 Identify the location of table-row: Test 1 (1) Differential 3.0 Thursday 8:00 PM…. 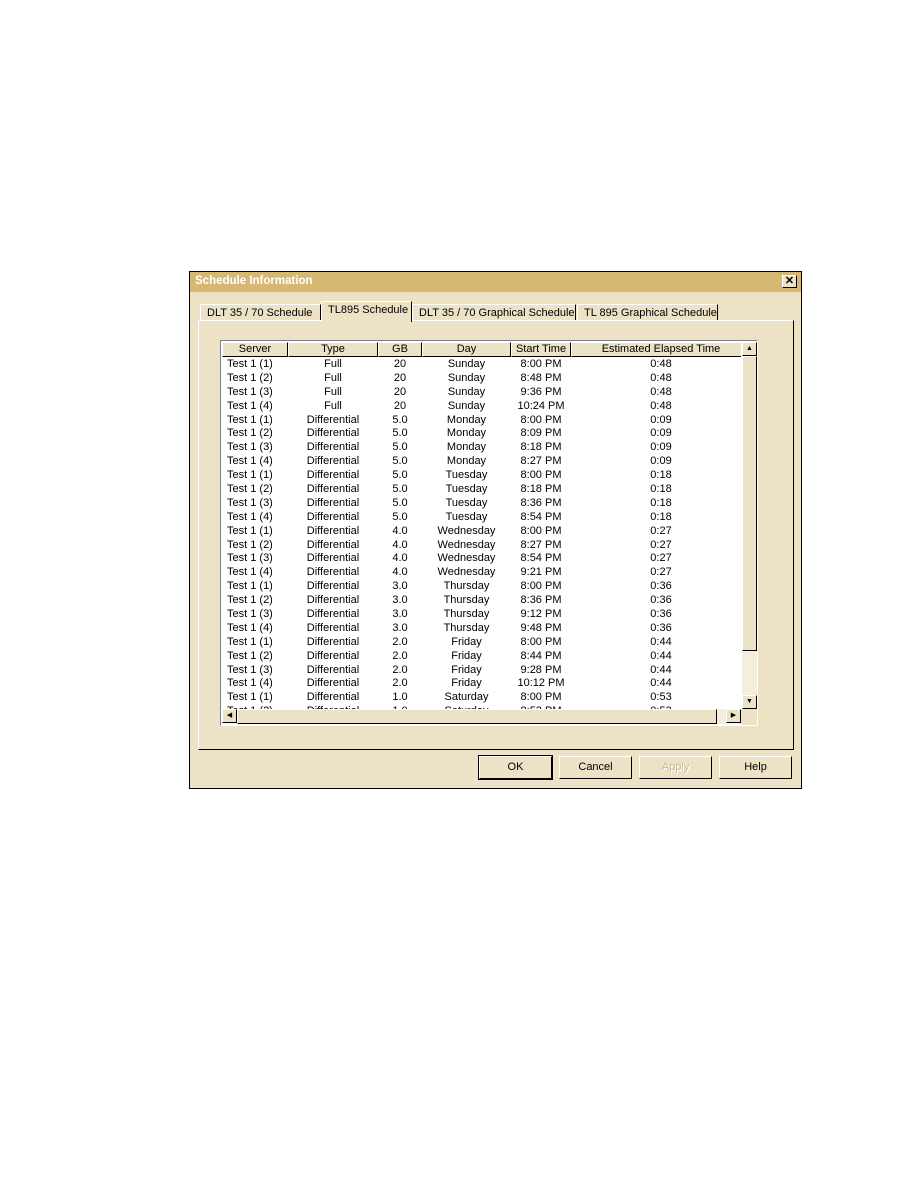
(481, 586).